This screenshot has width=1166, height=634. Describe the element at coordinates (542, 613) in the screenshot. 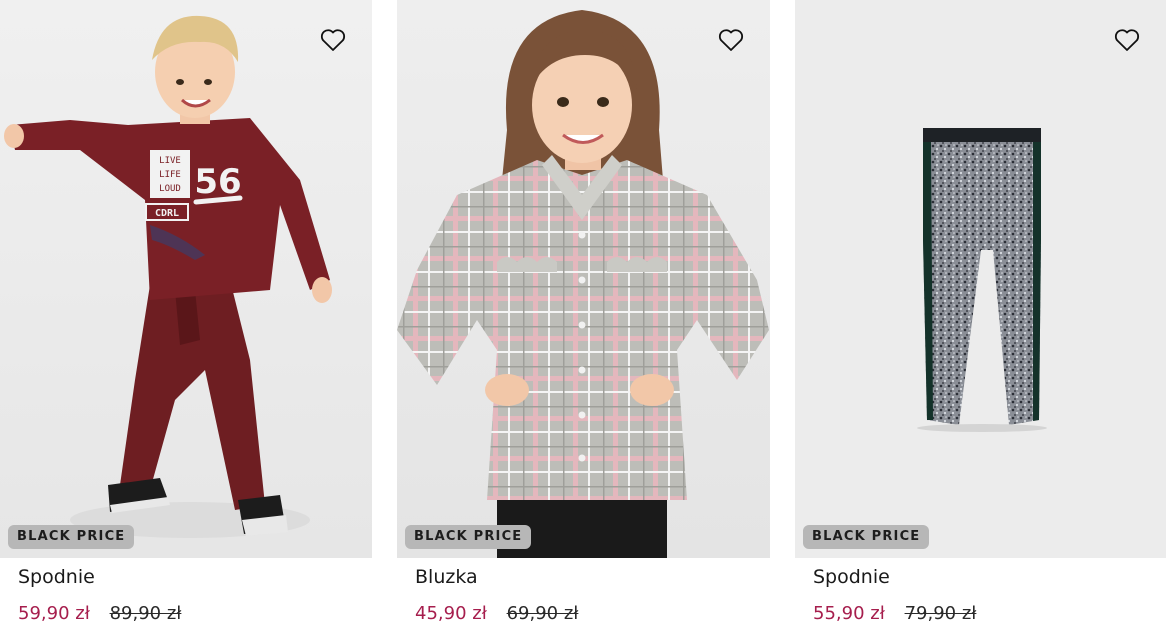

I see `original-price: 69,90 zł` at that location.